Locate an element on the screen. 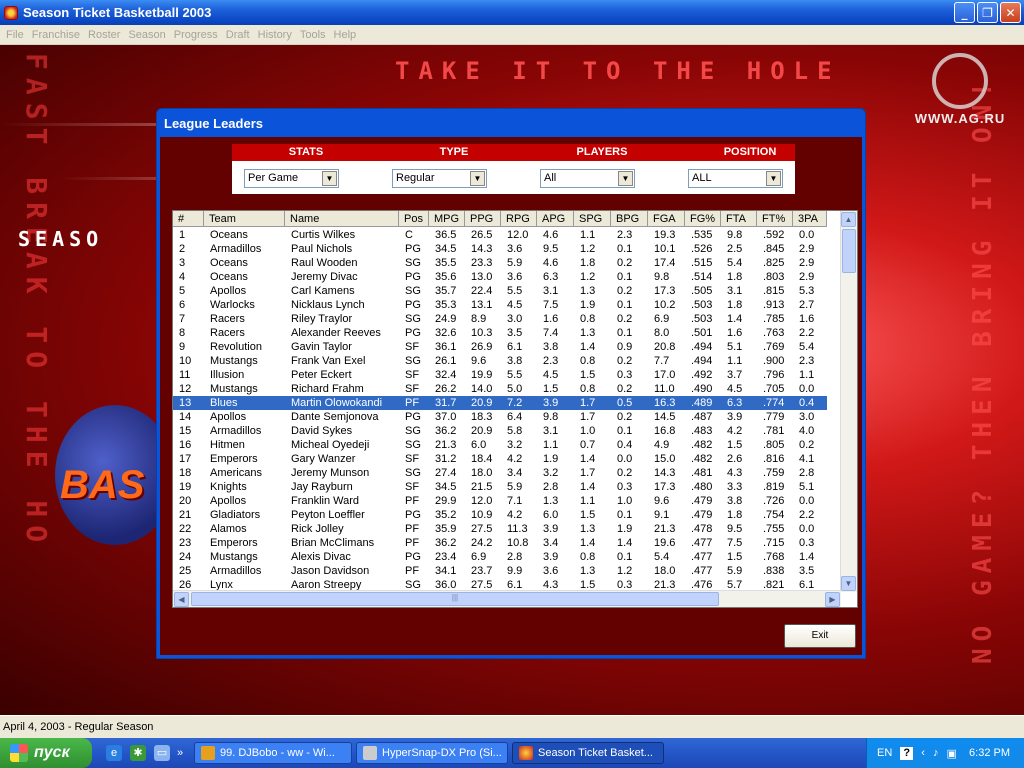 The width and height of the screenshot is (1024, 768). scroll-right-icon: ▶ is located at coordinates (832, 599).